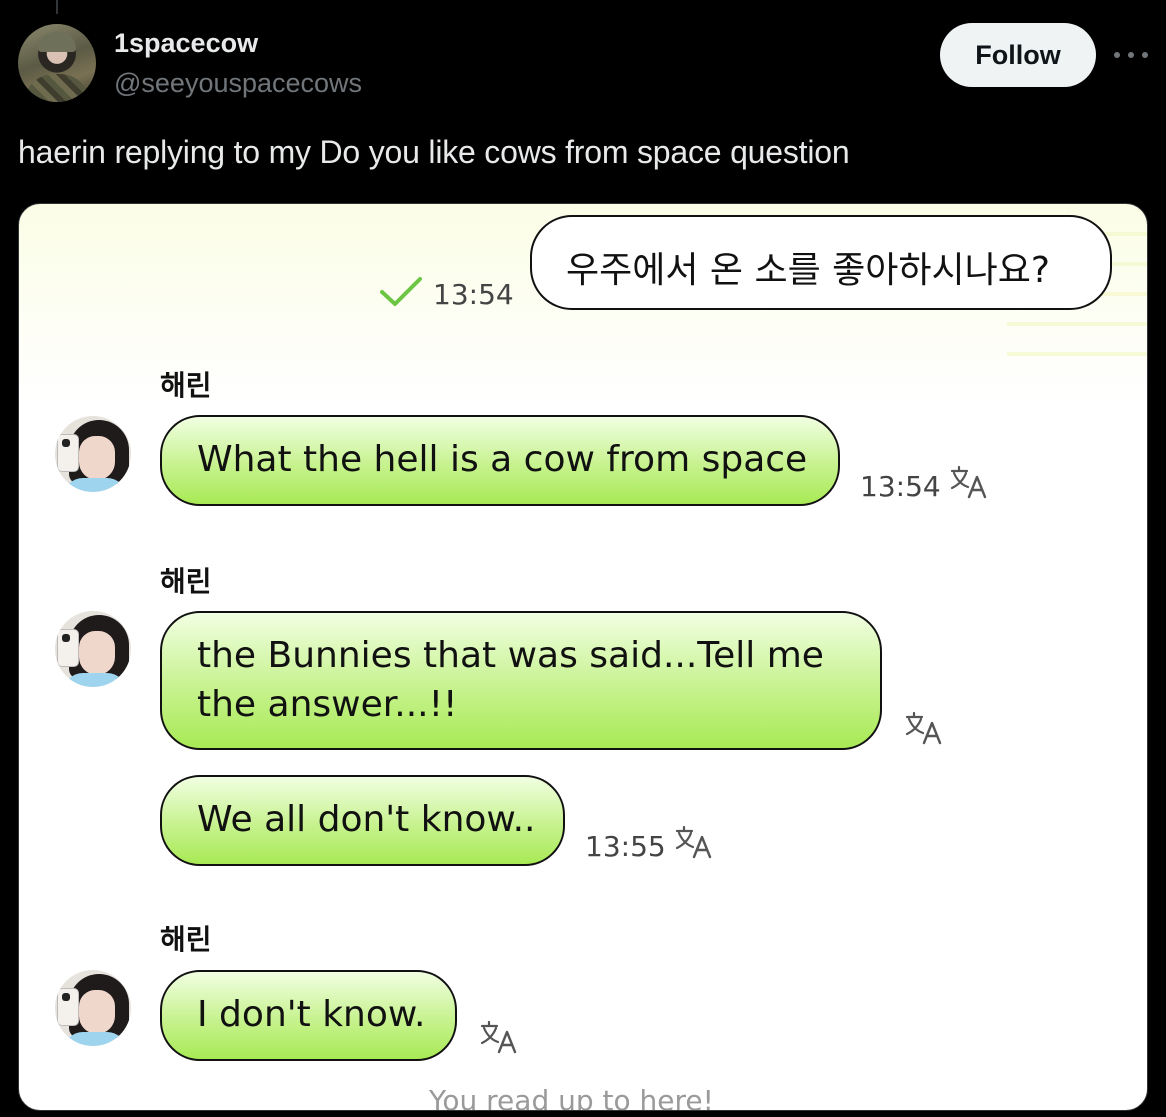  What do you see at coordinates (510, 655) in the screenshot?
I see `message-text: the Bunnies that was said...Tell me` at bounding box center [510, 655].